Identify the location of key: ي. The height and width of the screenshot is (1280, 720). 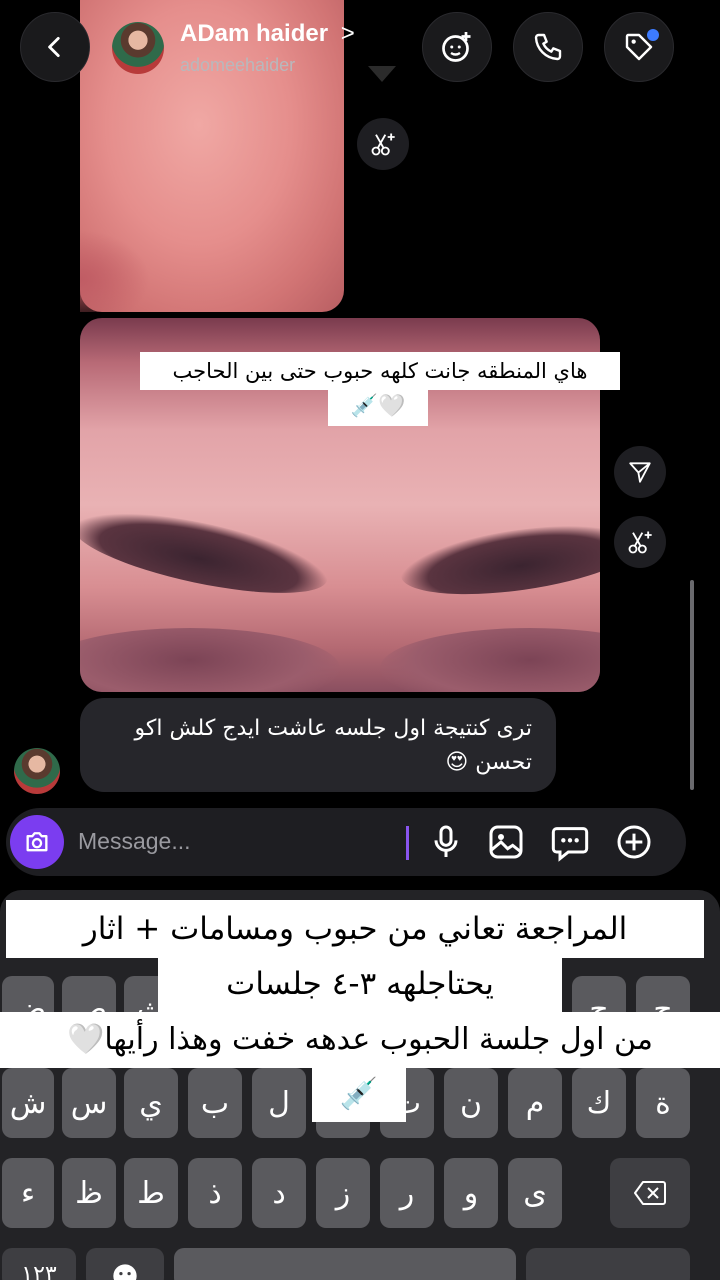
(151, 1103).